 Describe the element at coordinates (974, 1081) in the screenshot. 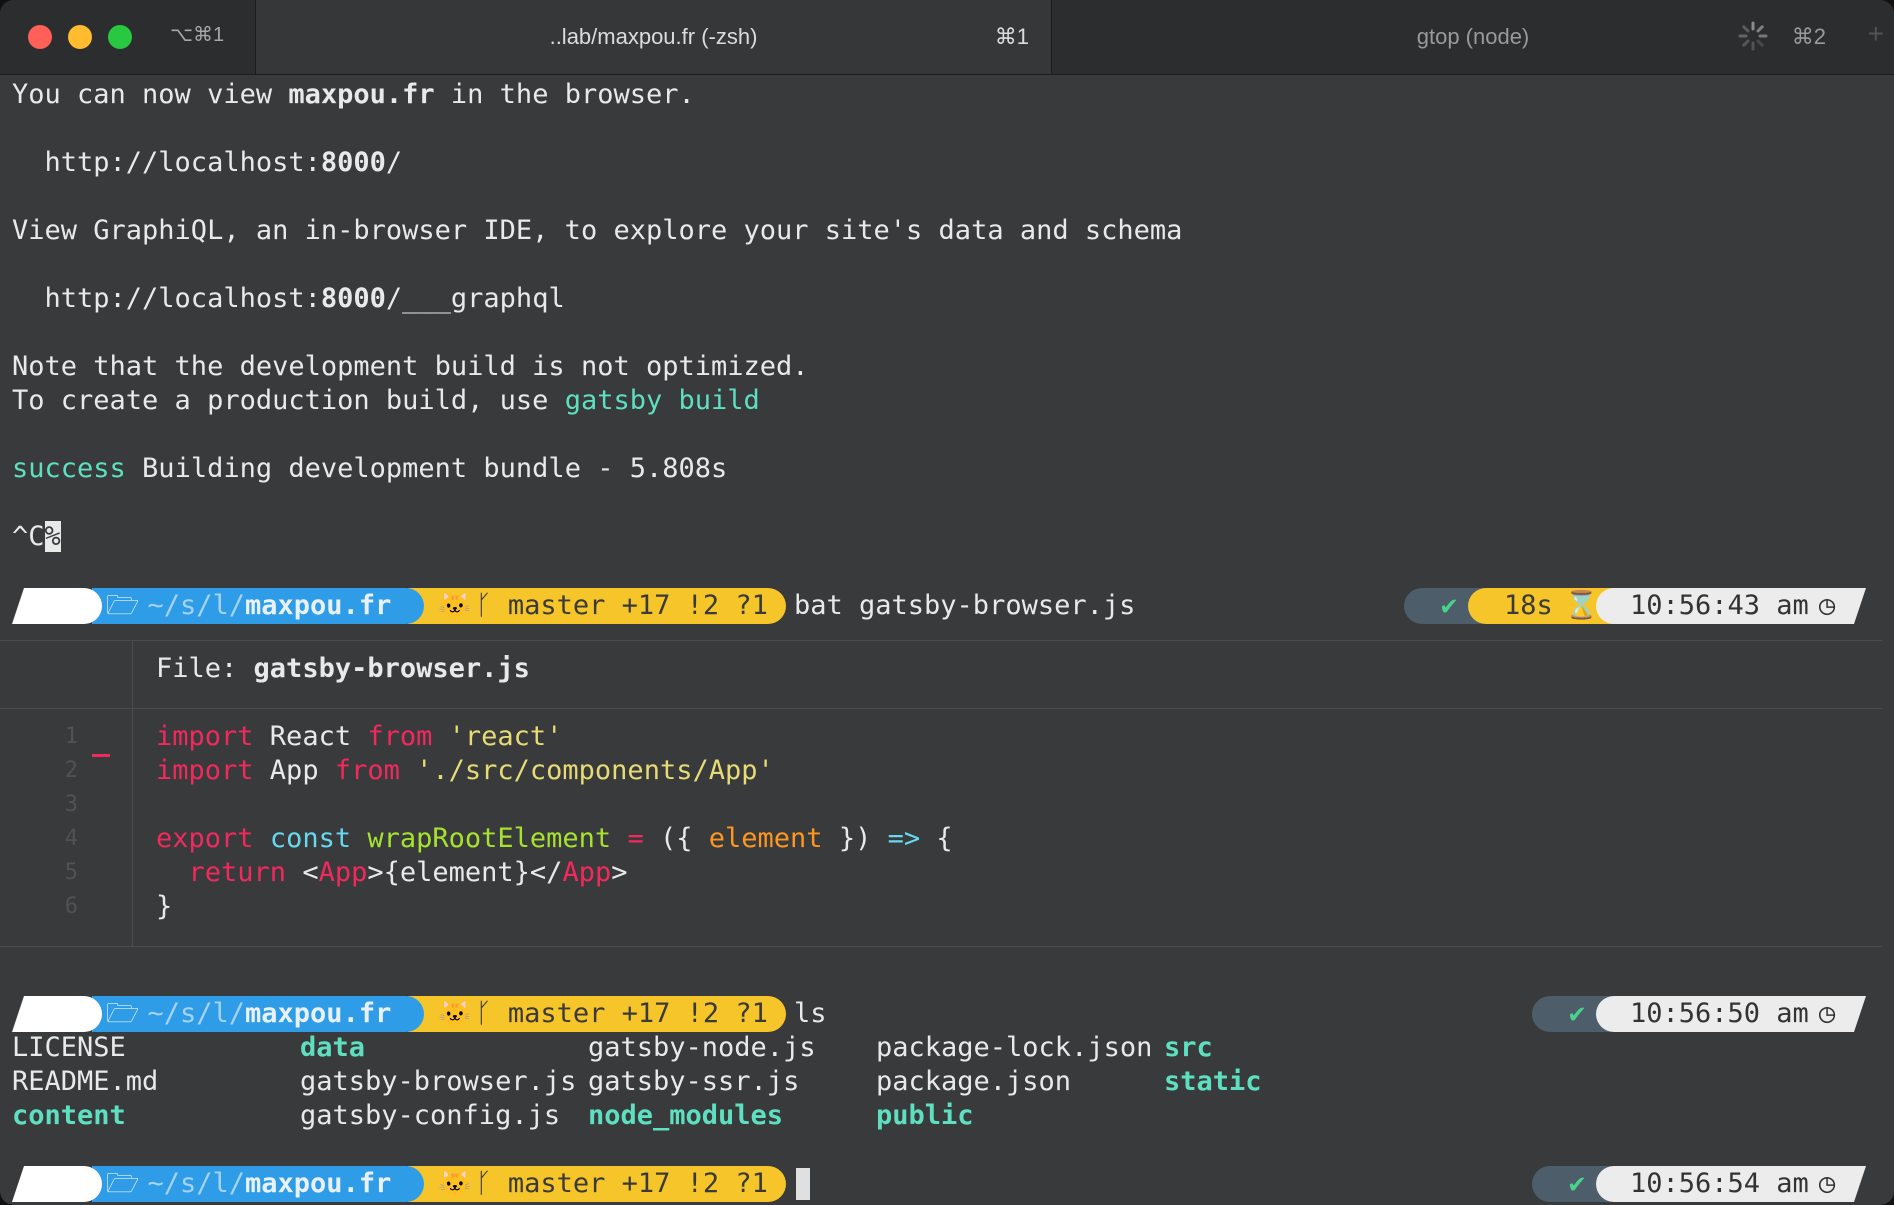

I see `ls-file: package.json` at that location.